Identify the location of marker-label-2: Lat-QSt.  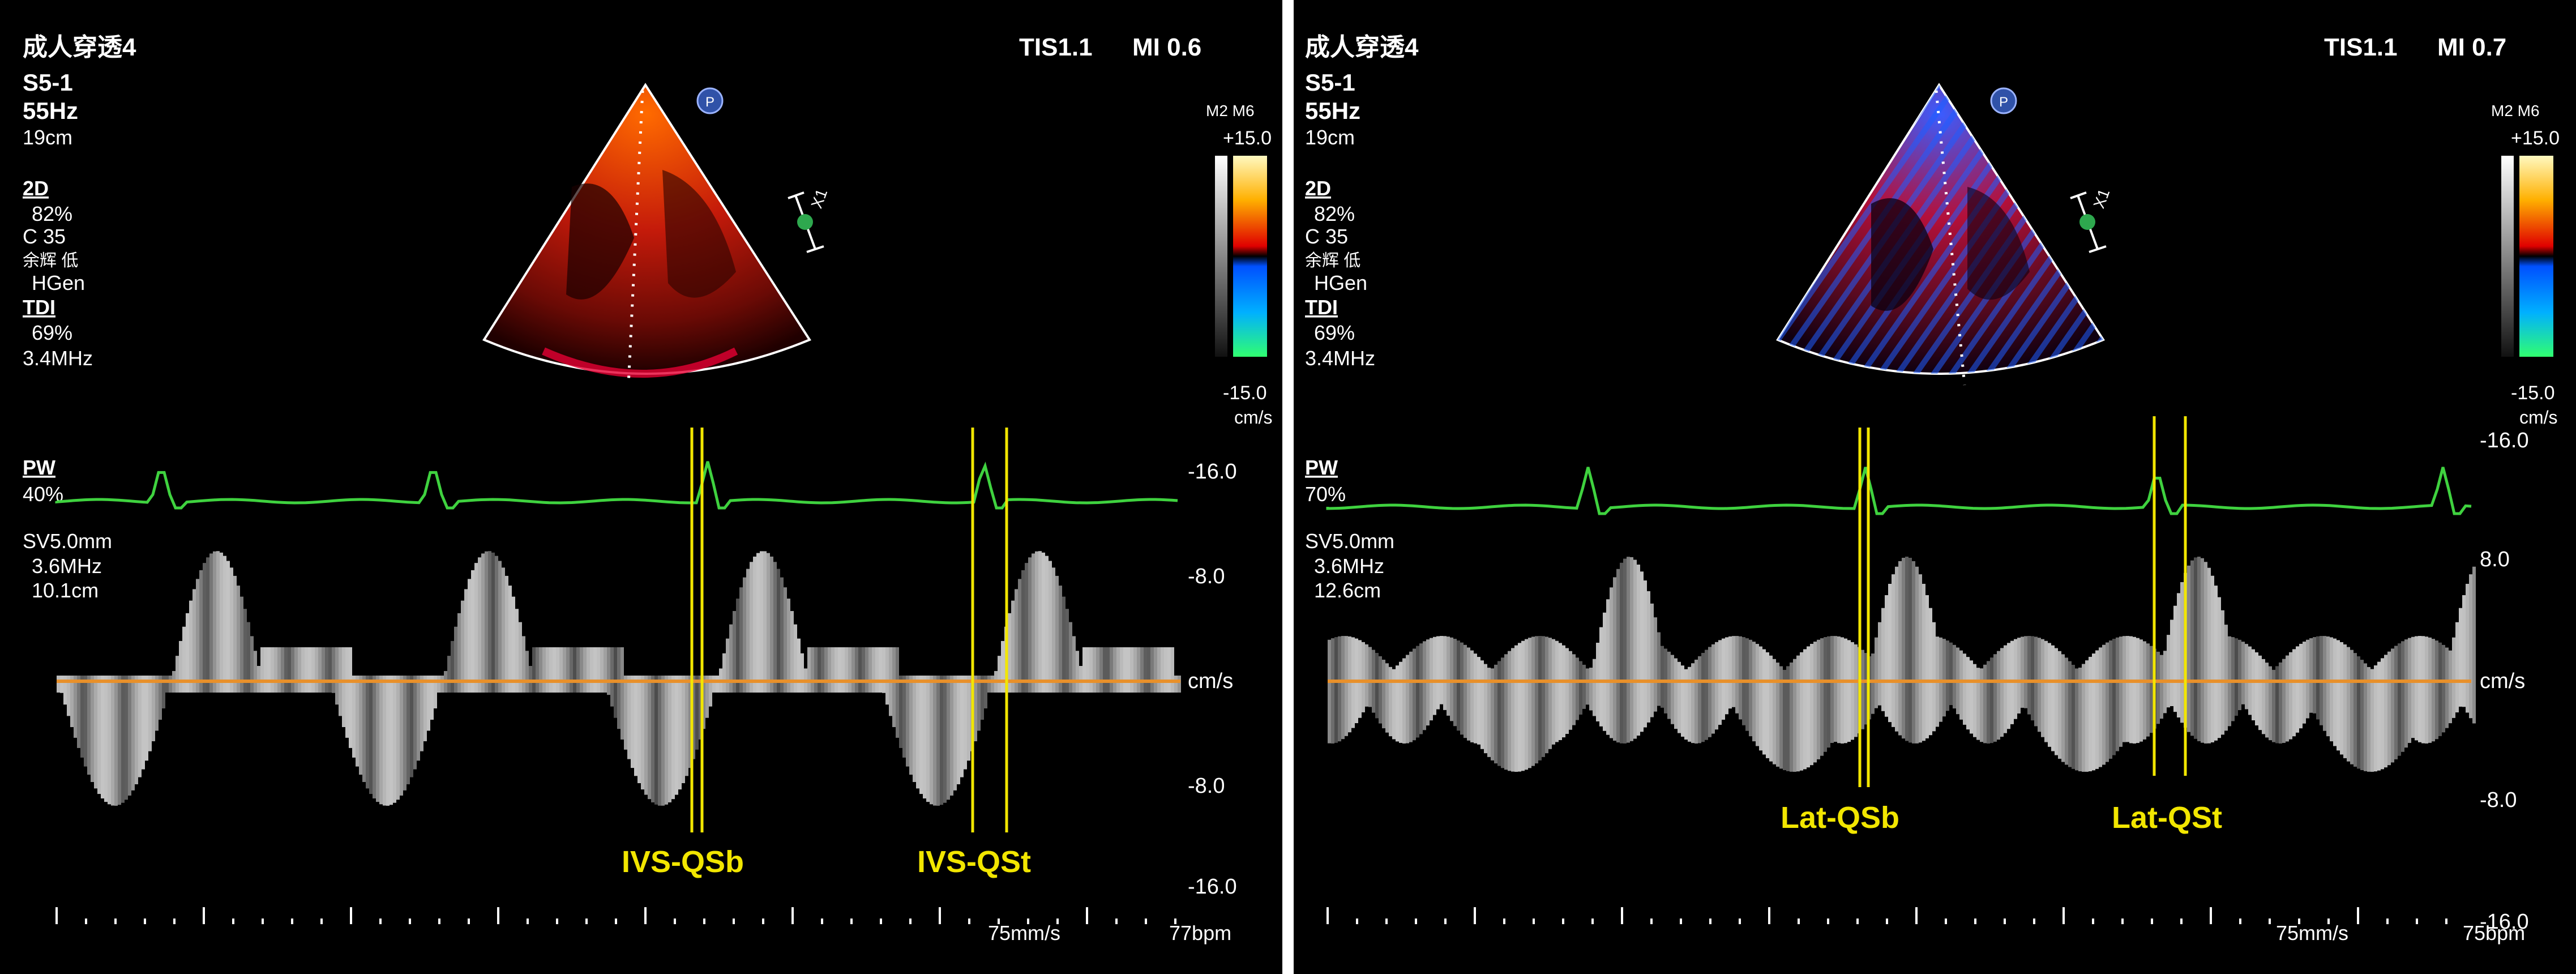
(2167, 818).